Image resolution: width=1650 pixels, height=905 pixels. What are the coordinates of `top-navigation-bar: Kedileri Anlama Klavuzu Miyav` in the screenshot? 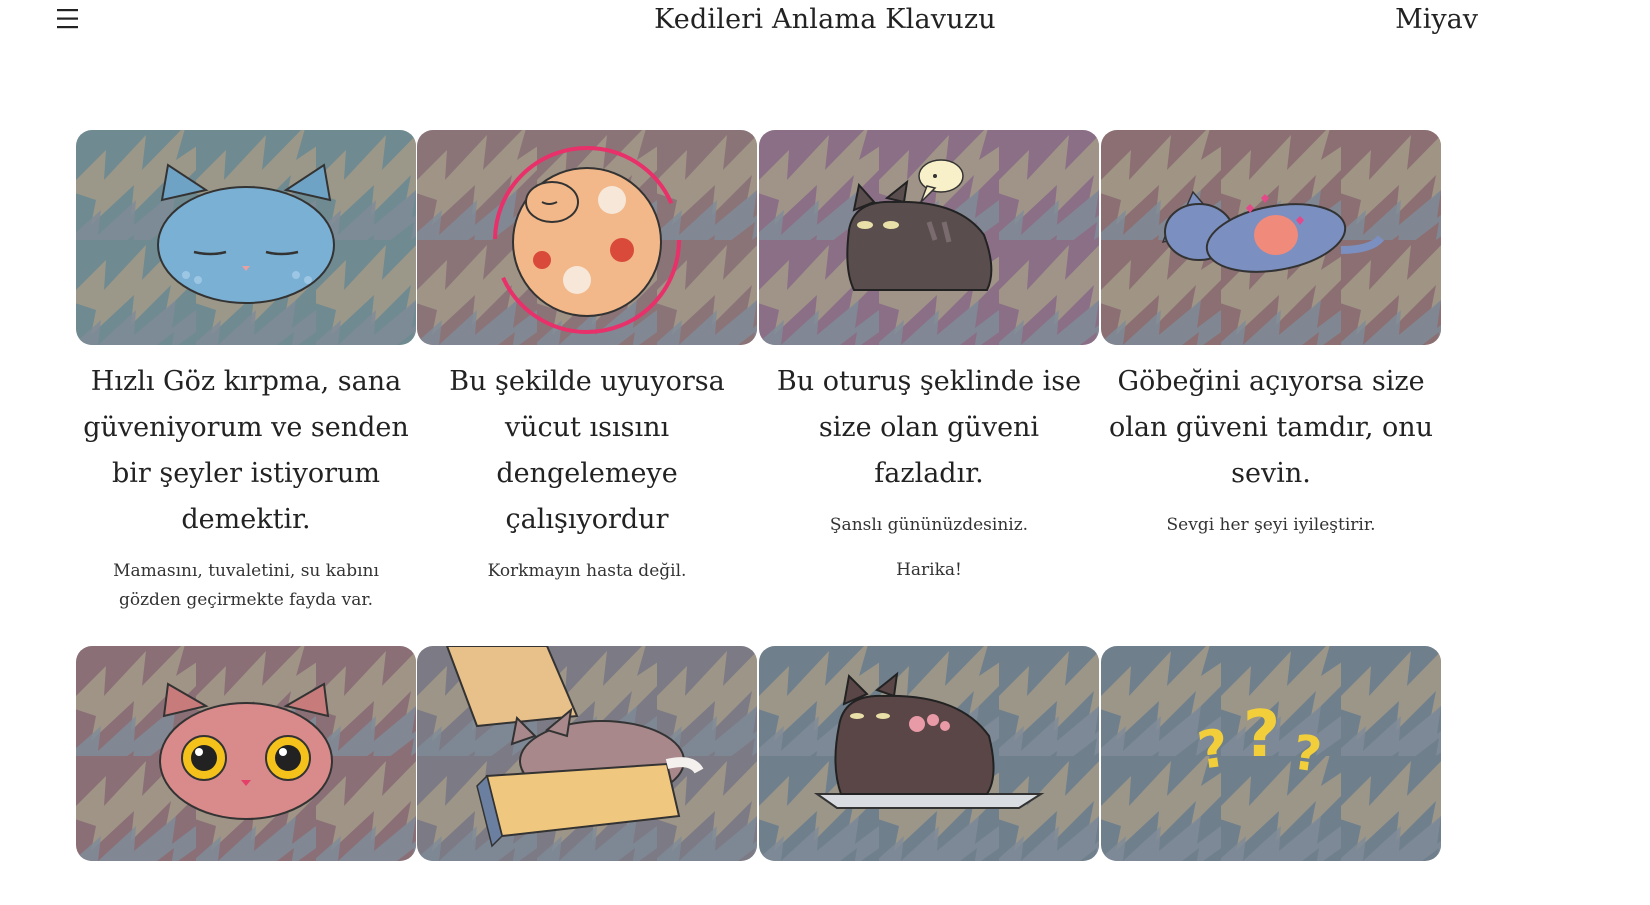 It's located at (825, 22).